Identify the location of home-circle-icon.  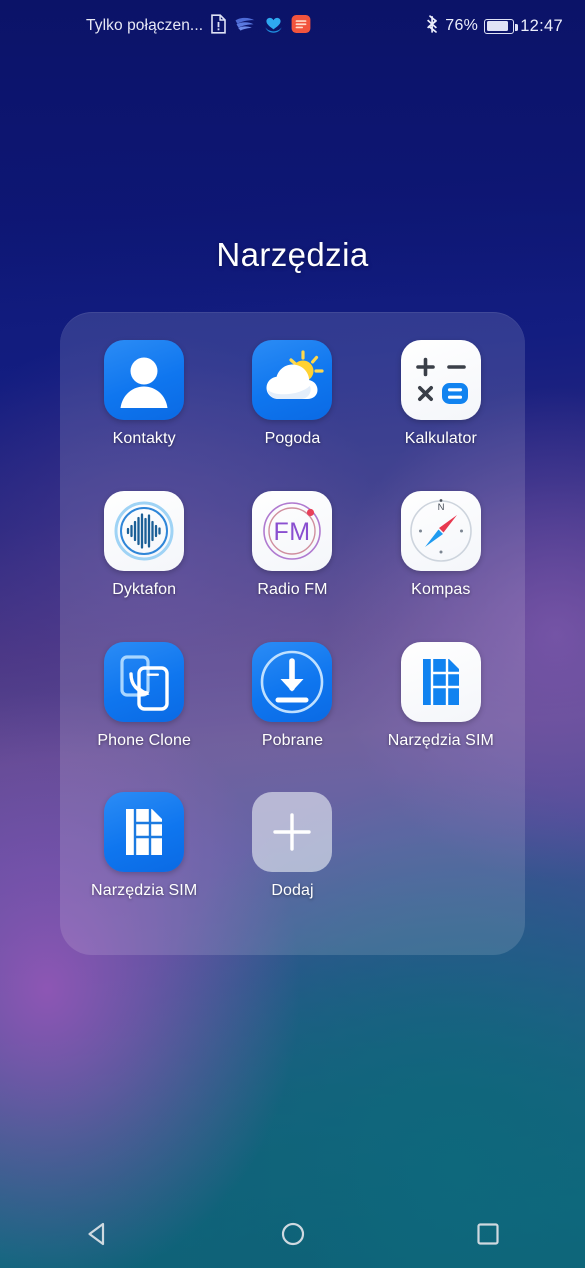
(293, 1234).